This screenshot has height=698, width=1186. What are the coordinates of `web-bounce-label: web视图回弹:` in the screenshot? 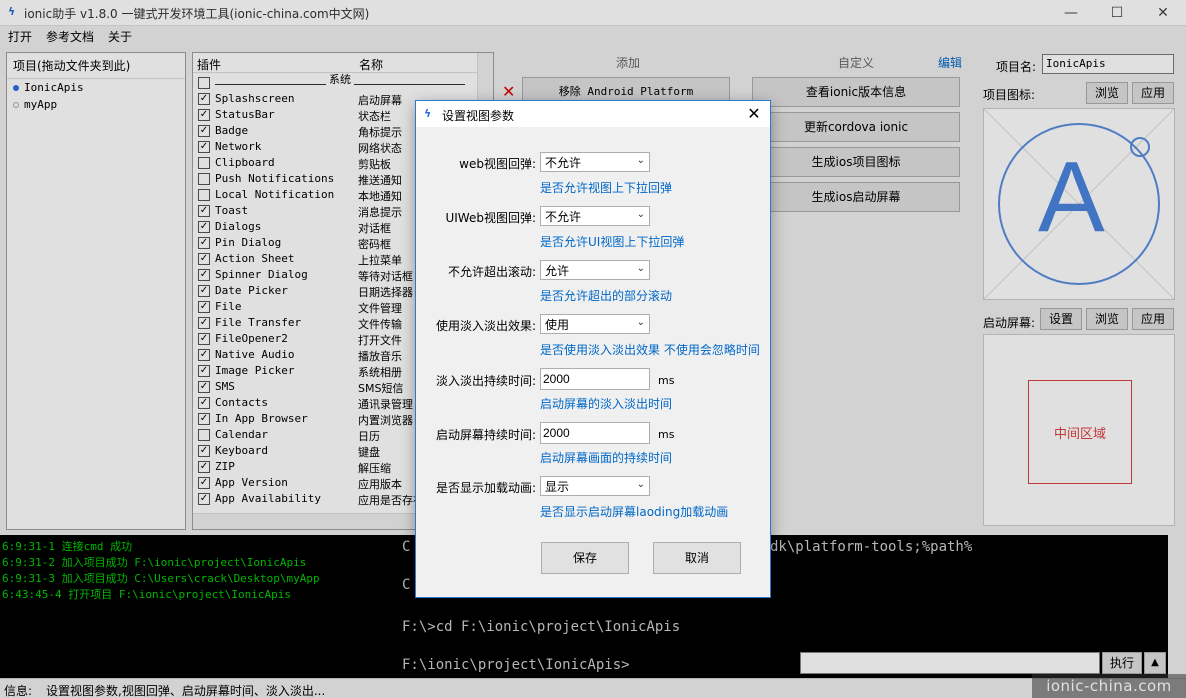 It's located at (497, 164).